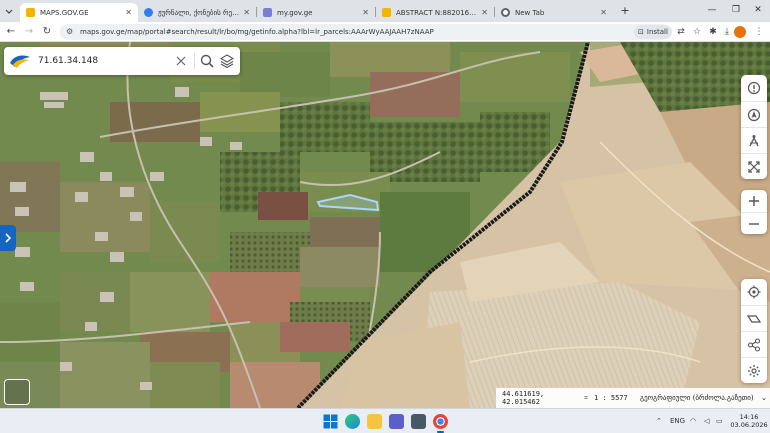  What do you see at coordinates (764, 398) in the screenshot?
I see `chevron-down-icon: ⌄` at bounding box center [764, 398].